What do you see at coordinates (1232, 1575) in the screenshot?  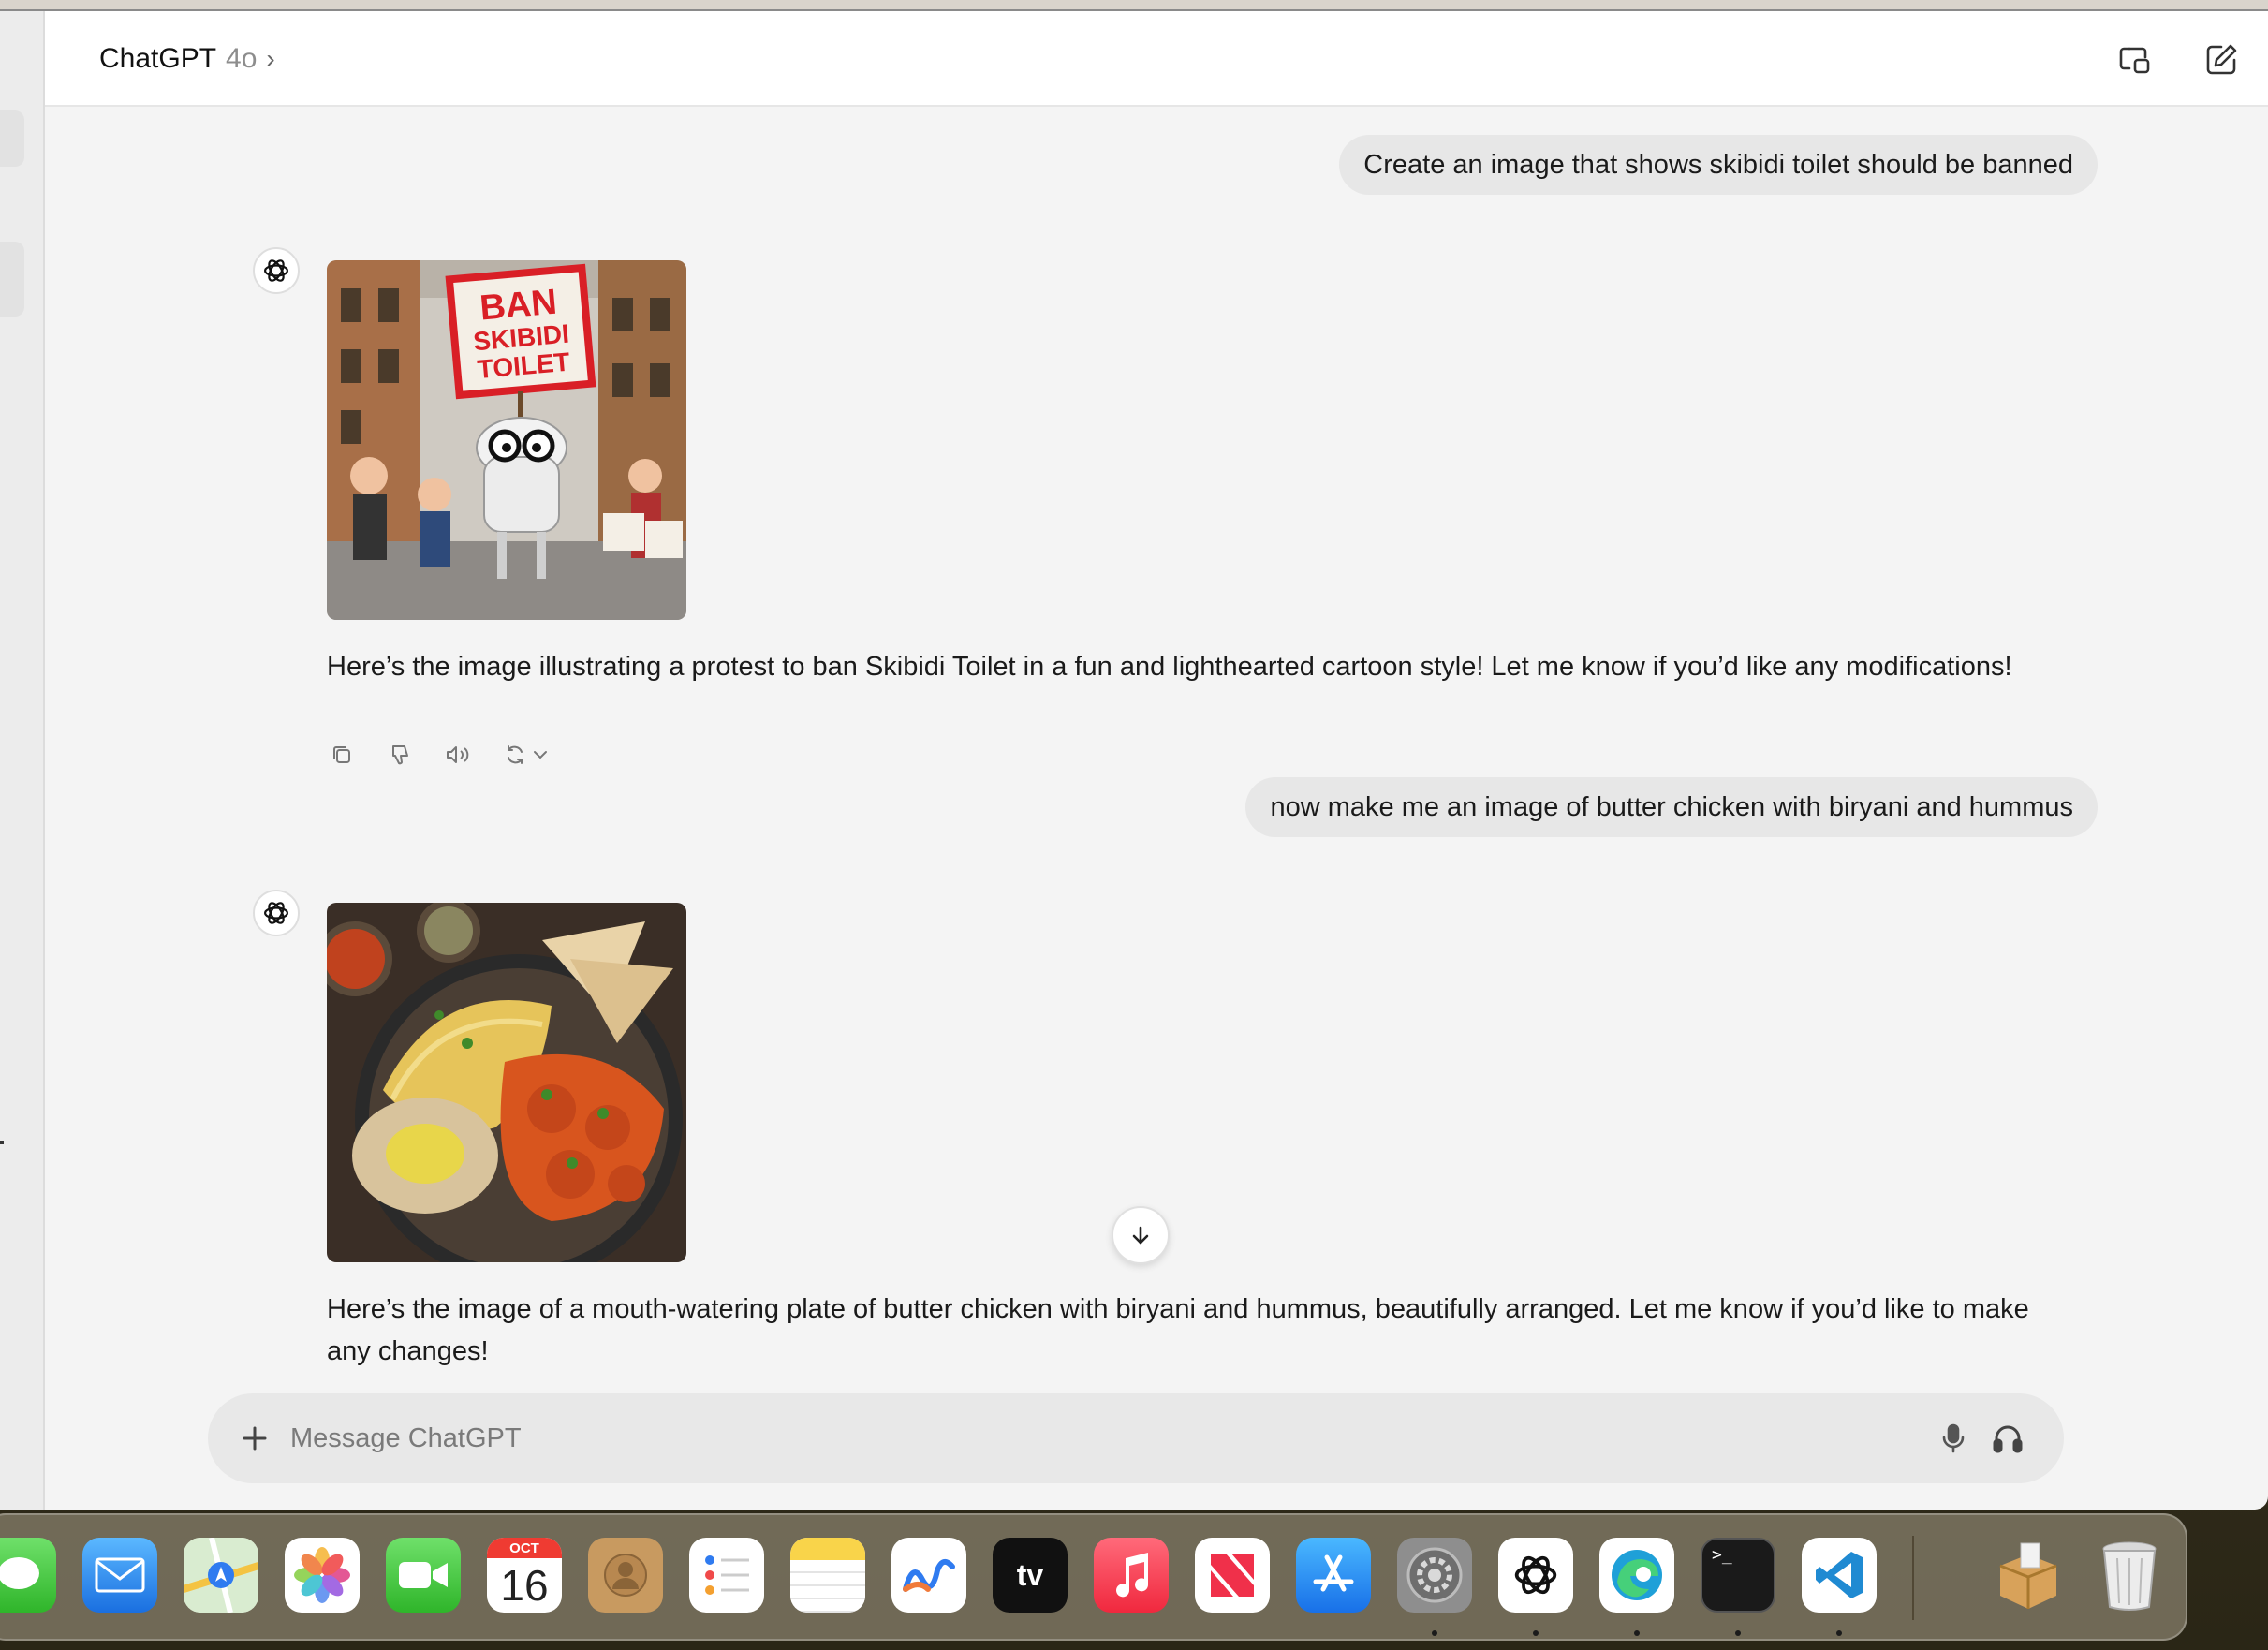 I see `dock-news-icon` at bounding box center [1232, 1575].